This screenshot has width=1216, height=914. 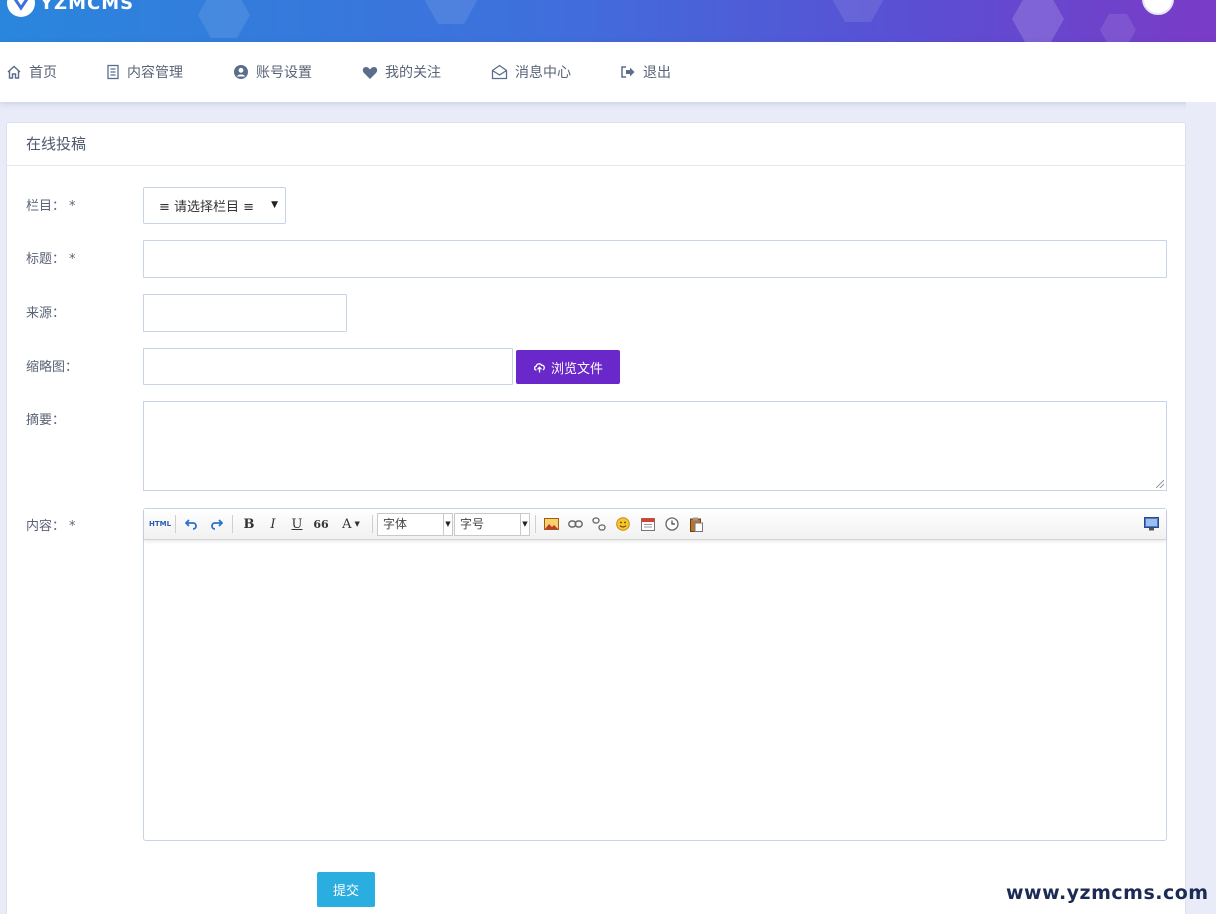 I want to click on category-label-text: 栏目：, so click(x=46, y=206).